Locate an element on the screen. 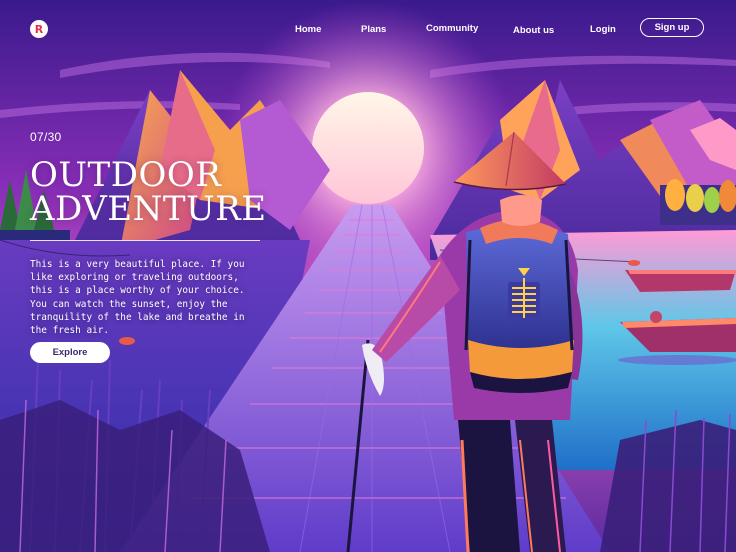 The height and width of the screenshot is (552, 736). brand-logo-icon: R is located at coordinates (39, 29).